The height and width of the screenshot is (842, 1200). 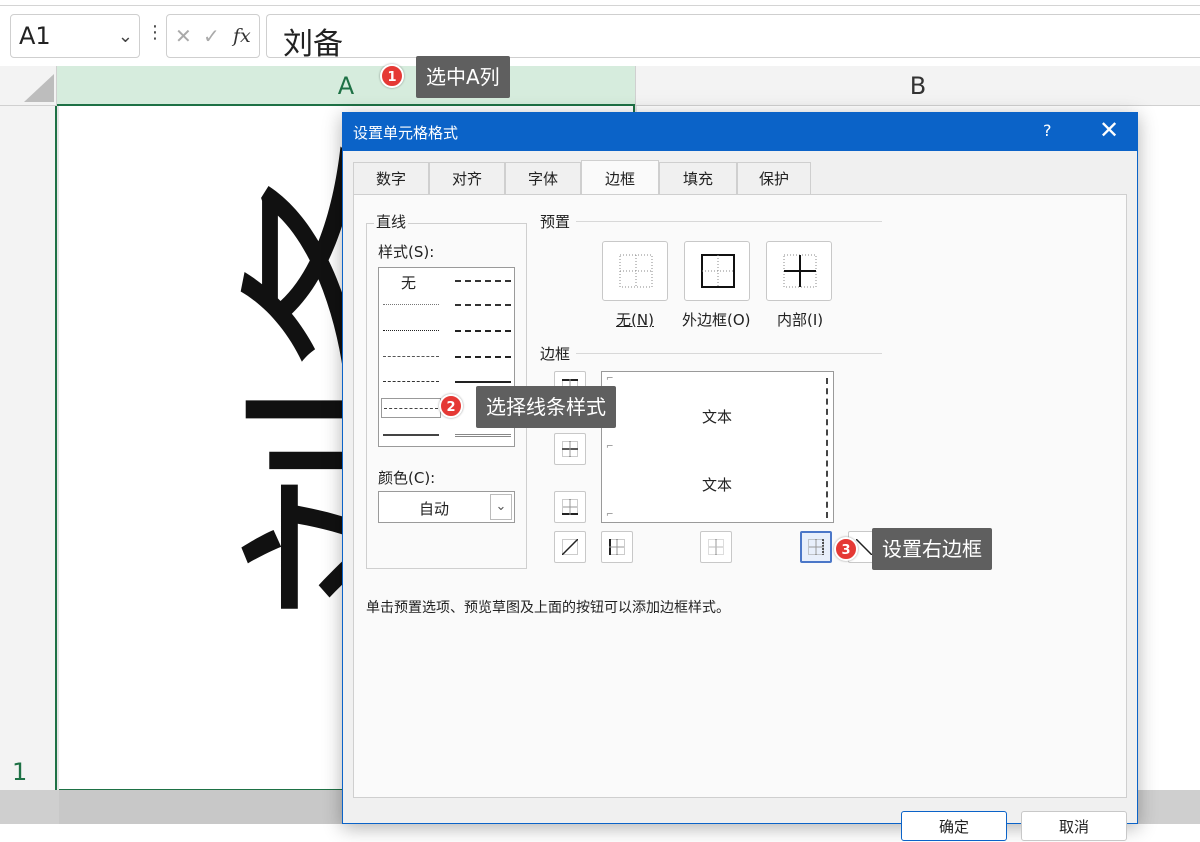 What do you see at coordinates (717, 485) in the screenshot?
I see `preview-text-bottom: 文本` at bounding box center [717, 485].